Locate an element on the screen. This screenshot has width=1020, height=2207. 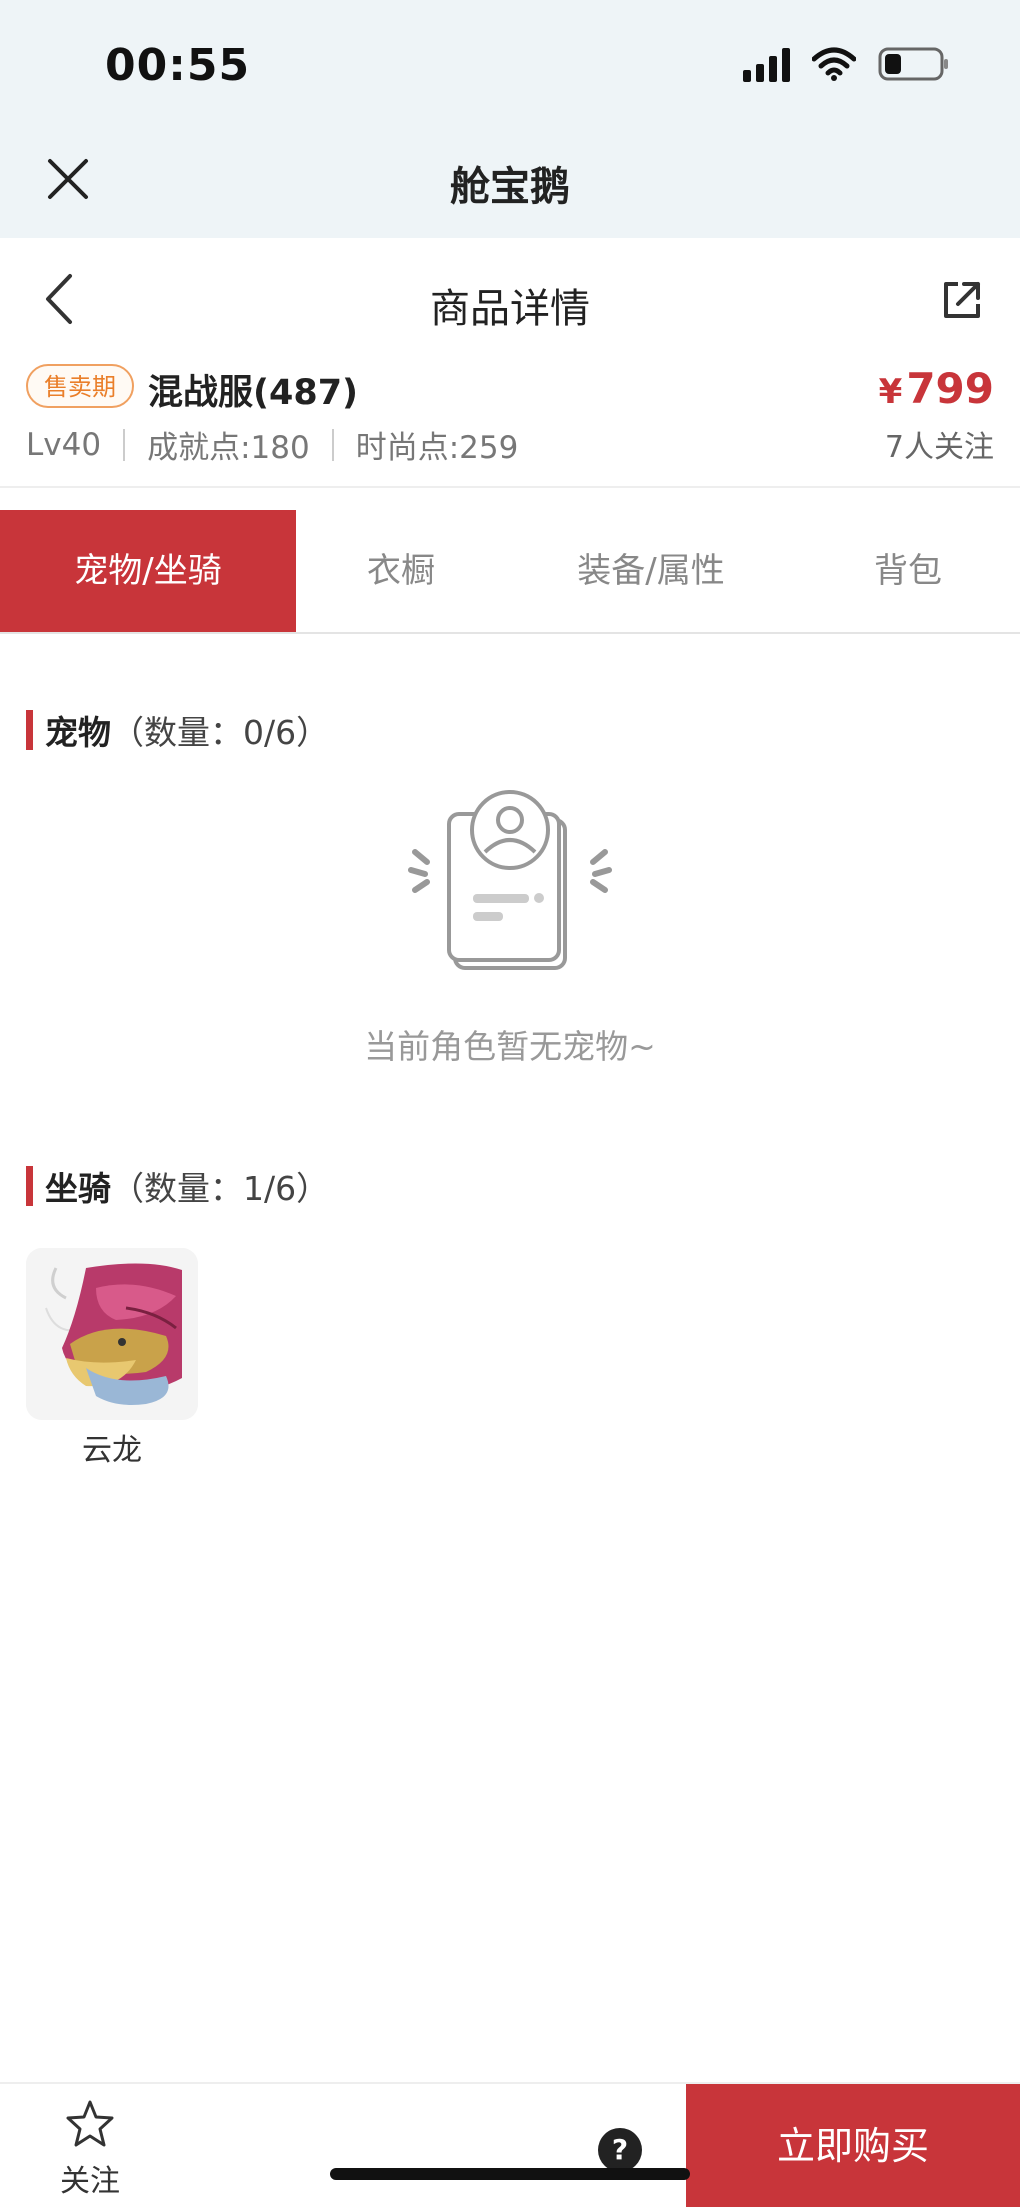
empty-state-text: 当前角色暂无宠物~ is located at coordinates (510, 1046).